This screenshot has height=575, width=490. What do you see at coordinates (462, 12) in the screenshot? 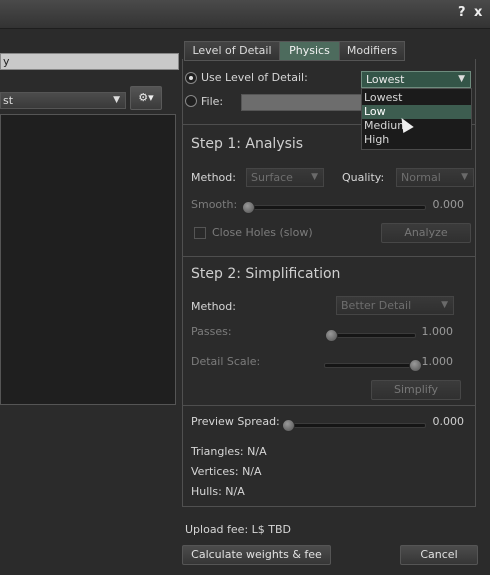
I see `help-button: ?` at bounding box center [462, 12].